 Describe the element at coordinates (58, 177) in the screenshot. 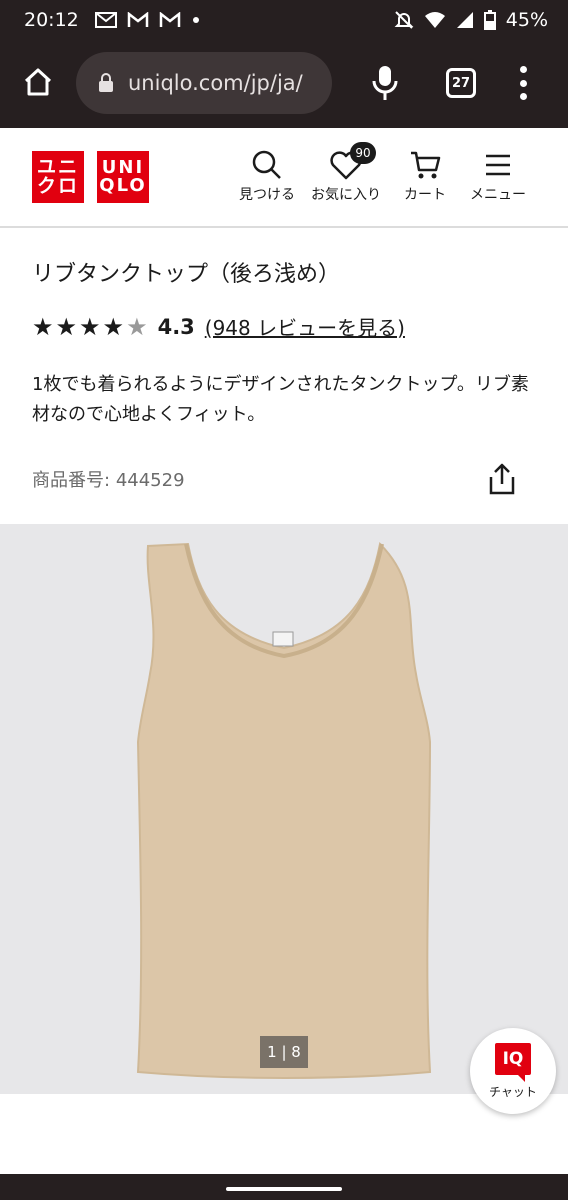

I see `uniqlo-logo-ja: ユニ クロ` at that location.